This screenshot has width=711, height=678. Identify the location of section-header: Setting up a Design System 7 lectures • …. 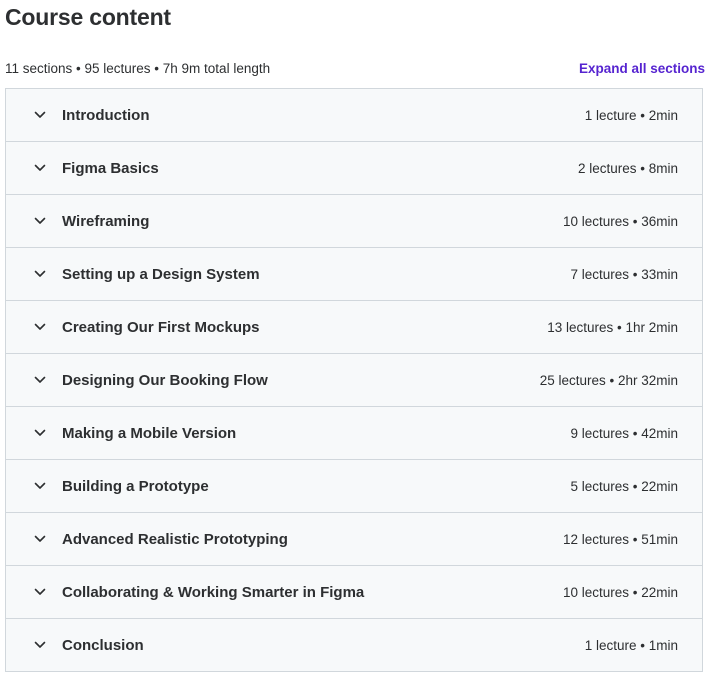
(354, 274).